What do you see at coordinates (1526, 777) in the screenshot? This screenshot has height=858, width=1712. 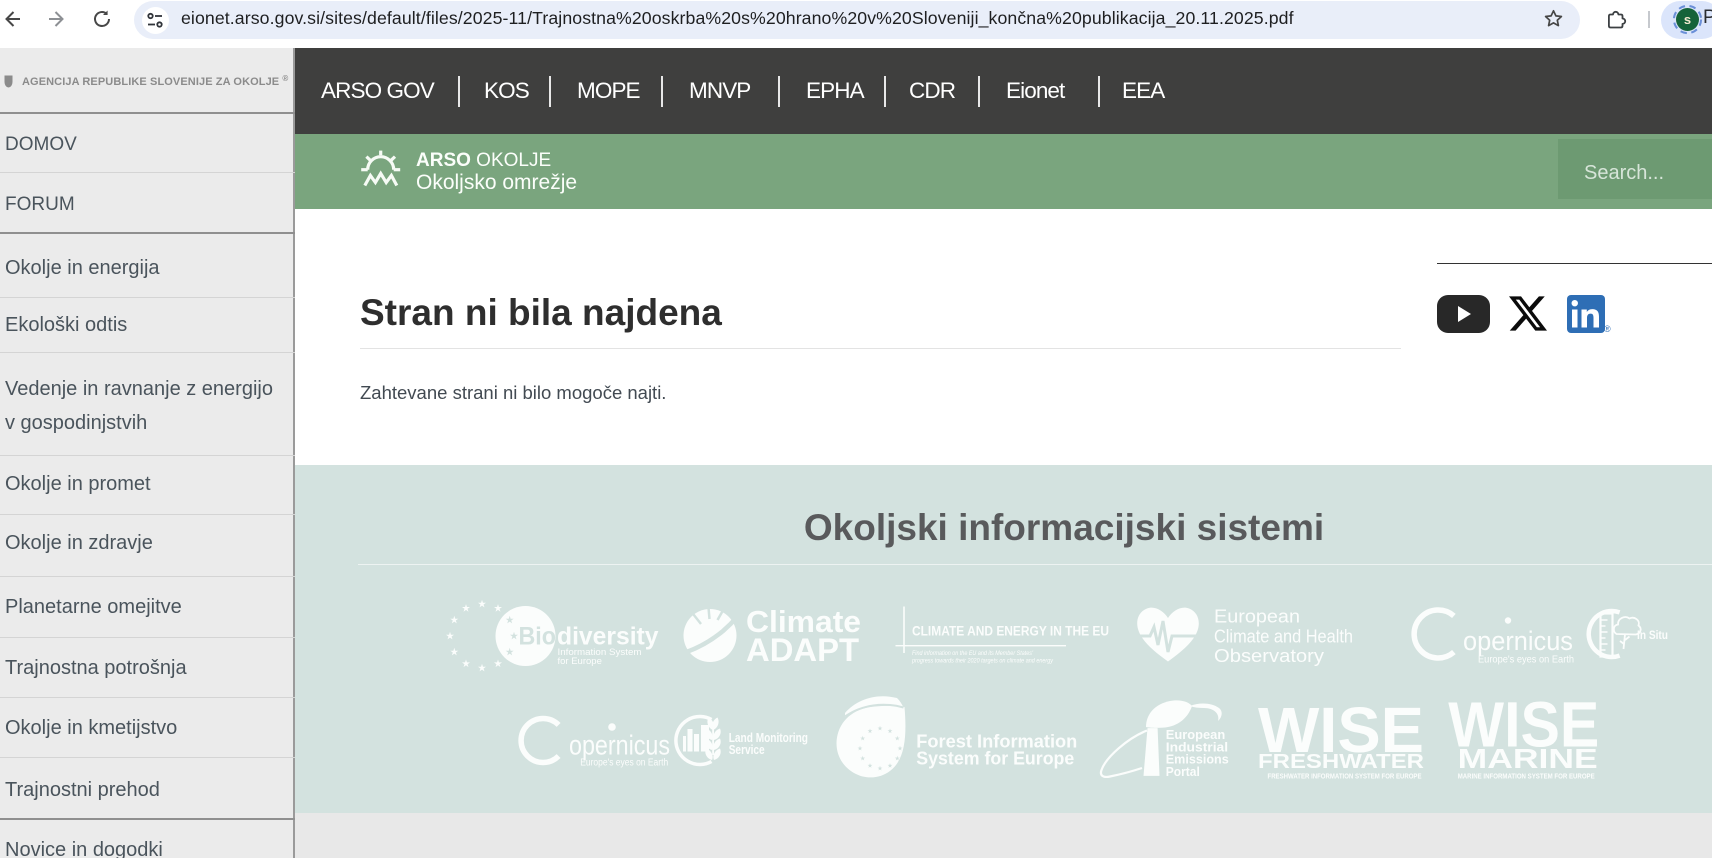 I see `svg-text:MARINE INFORMATION SYSTEM FOR: MARINE INFORMATION SYSTEM FOR EUROPE` at bounding box center [1526, 777].